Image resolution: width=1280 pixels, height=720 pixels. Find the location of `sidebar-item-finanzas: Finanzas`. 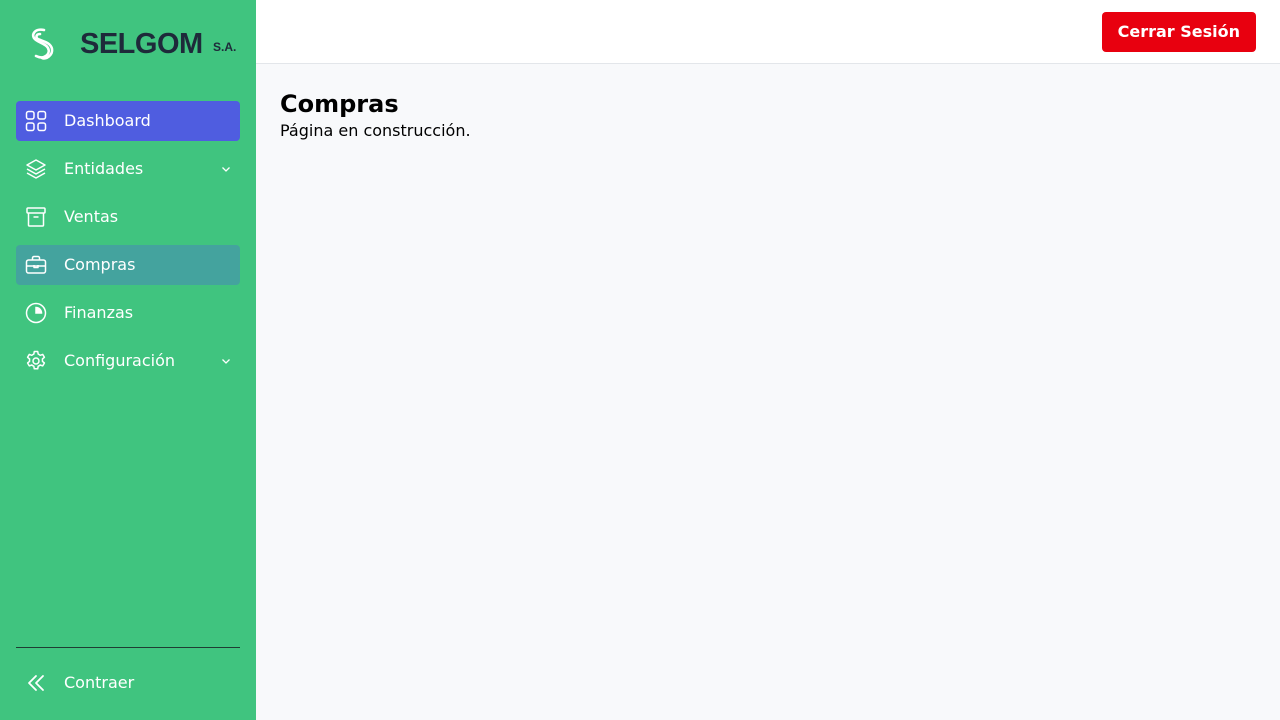

sidebar-item-finanzas: Finanzas is located at coordinates (128, 313).